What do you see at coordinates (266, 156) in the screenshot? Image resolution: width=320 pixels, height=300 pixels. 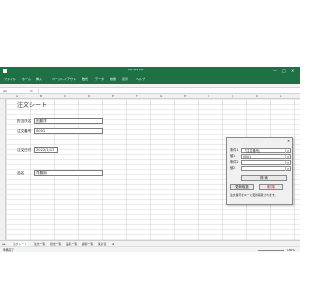 I see `value1-select: 0001 ▾` at bounding box center [266, 156].